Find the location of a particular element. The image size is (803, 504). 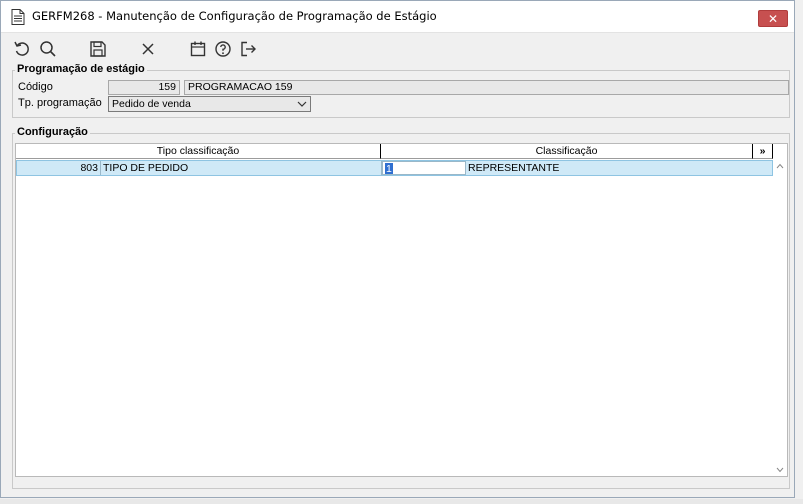

tp-programacao-label: Tp. programação is located at coordinates (60, 103).